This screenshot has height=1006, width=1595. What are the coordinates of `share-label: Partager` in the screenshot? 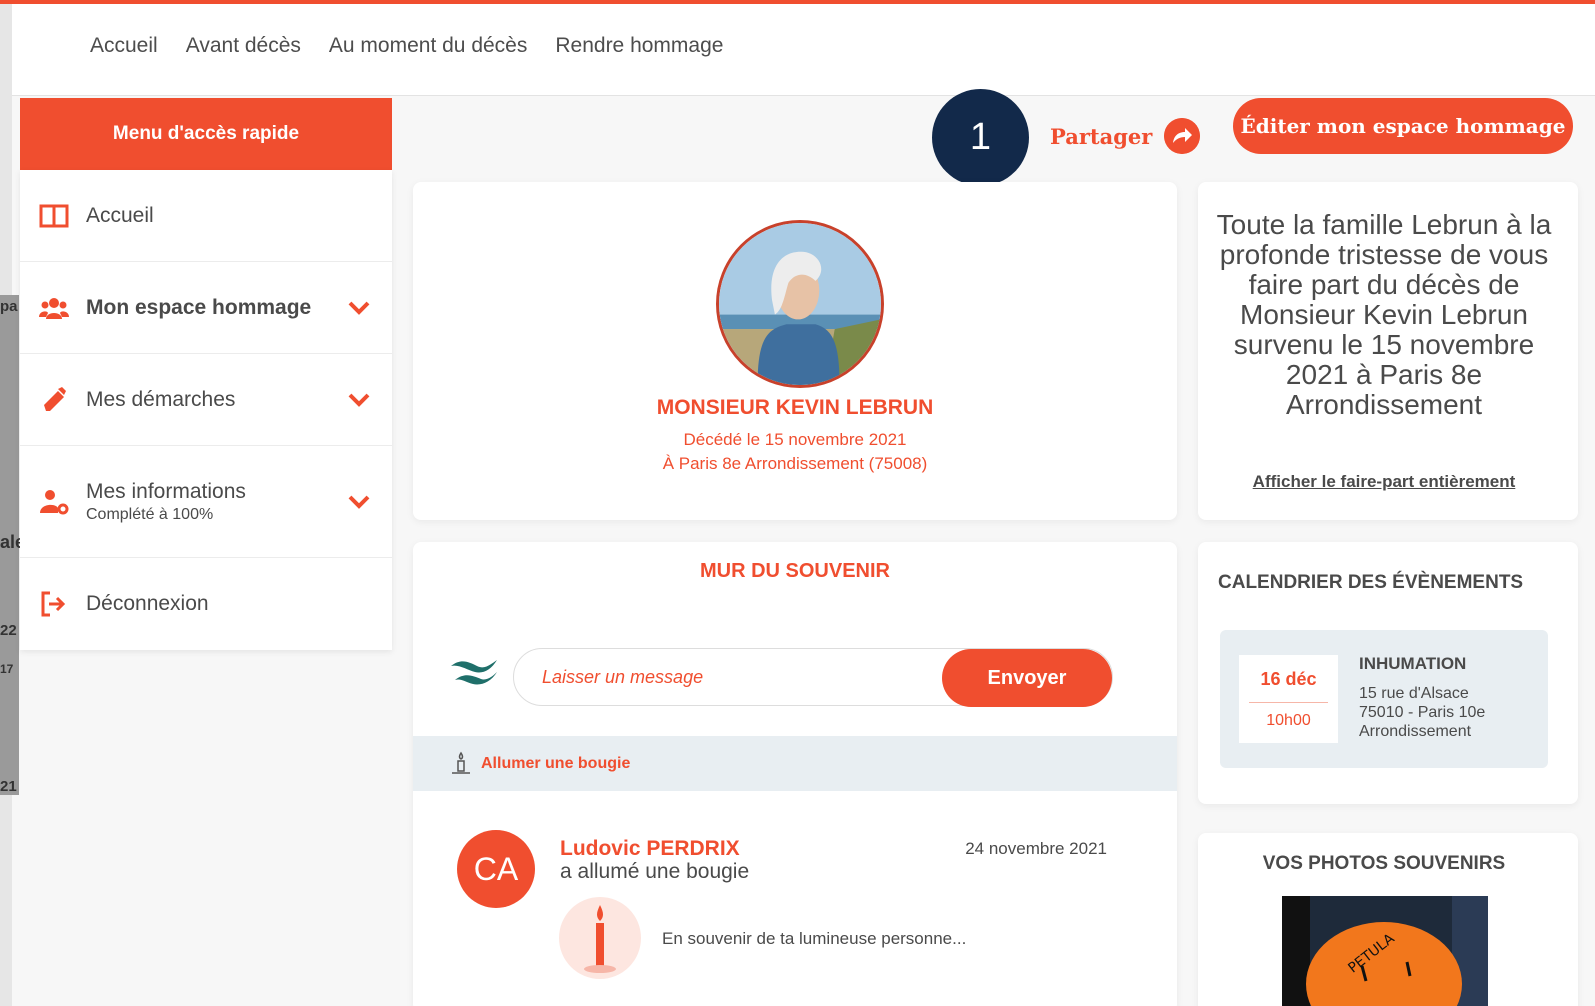 It's located at (1101, 136).